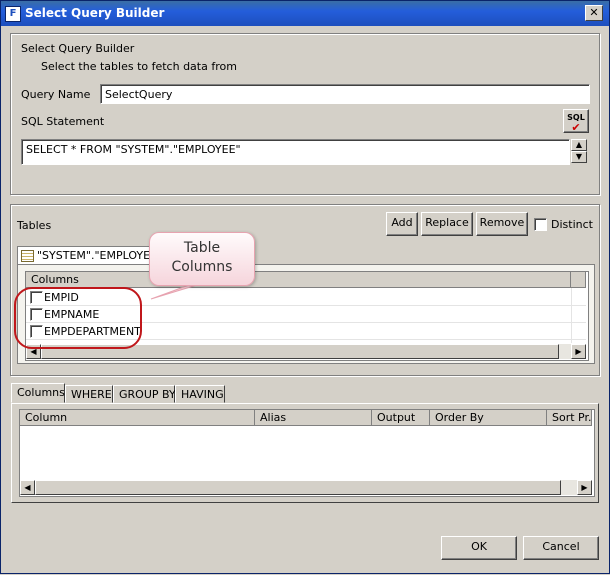 The height and width of the screenshot is (575, 610). Describe the element at coordinates (479, 548) in the screenshot. I see `ok-button: OK` at that location.